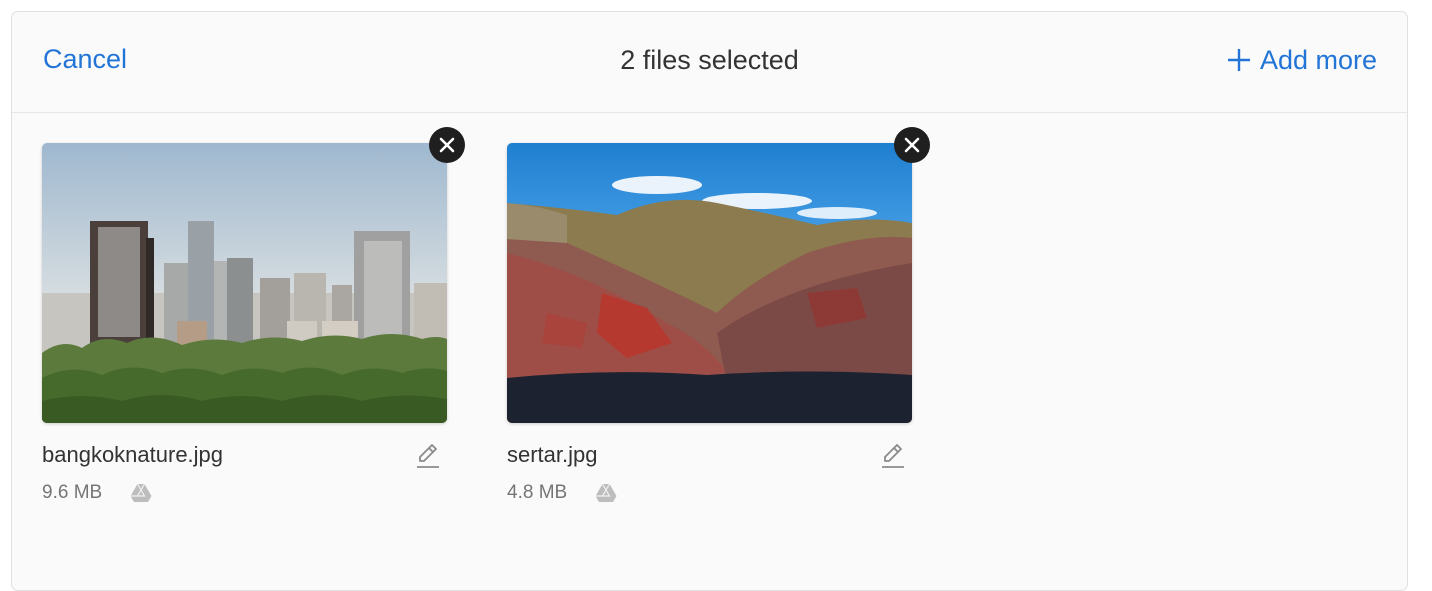 This screenshot has width=1432, height=591. Describe the element at coordinates (537, 492) in the screenshot. I see `file-size: 4.8 MB` at that location.